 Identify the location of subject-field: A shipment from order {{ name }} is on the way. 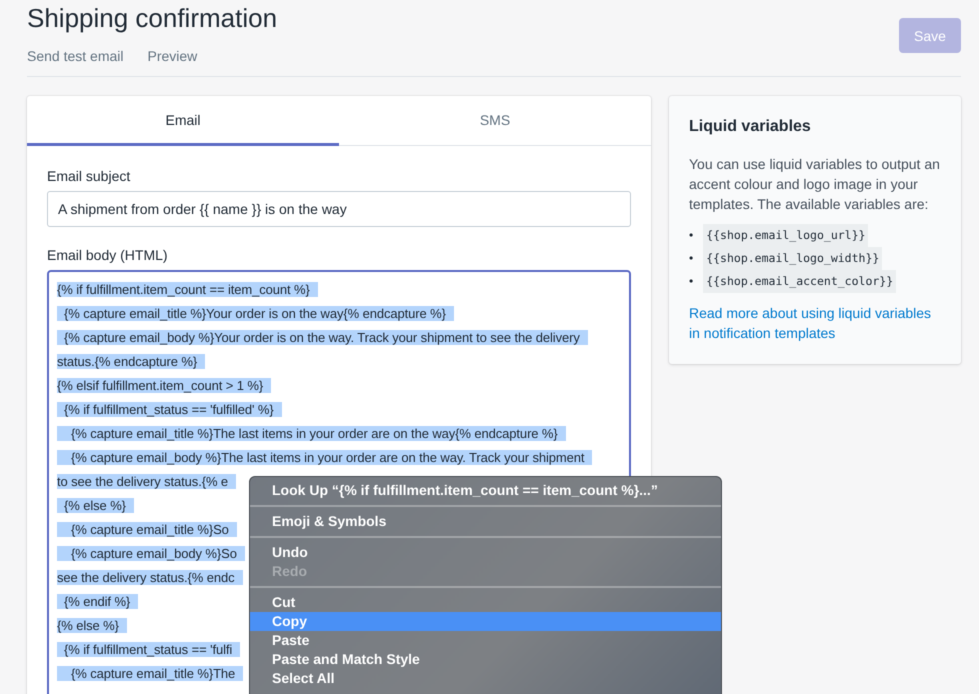
(339, 209).